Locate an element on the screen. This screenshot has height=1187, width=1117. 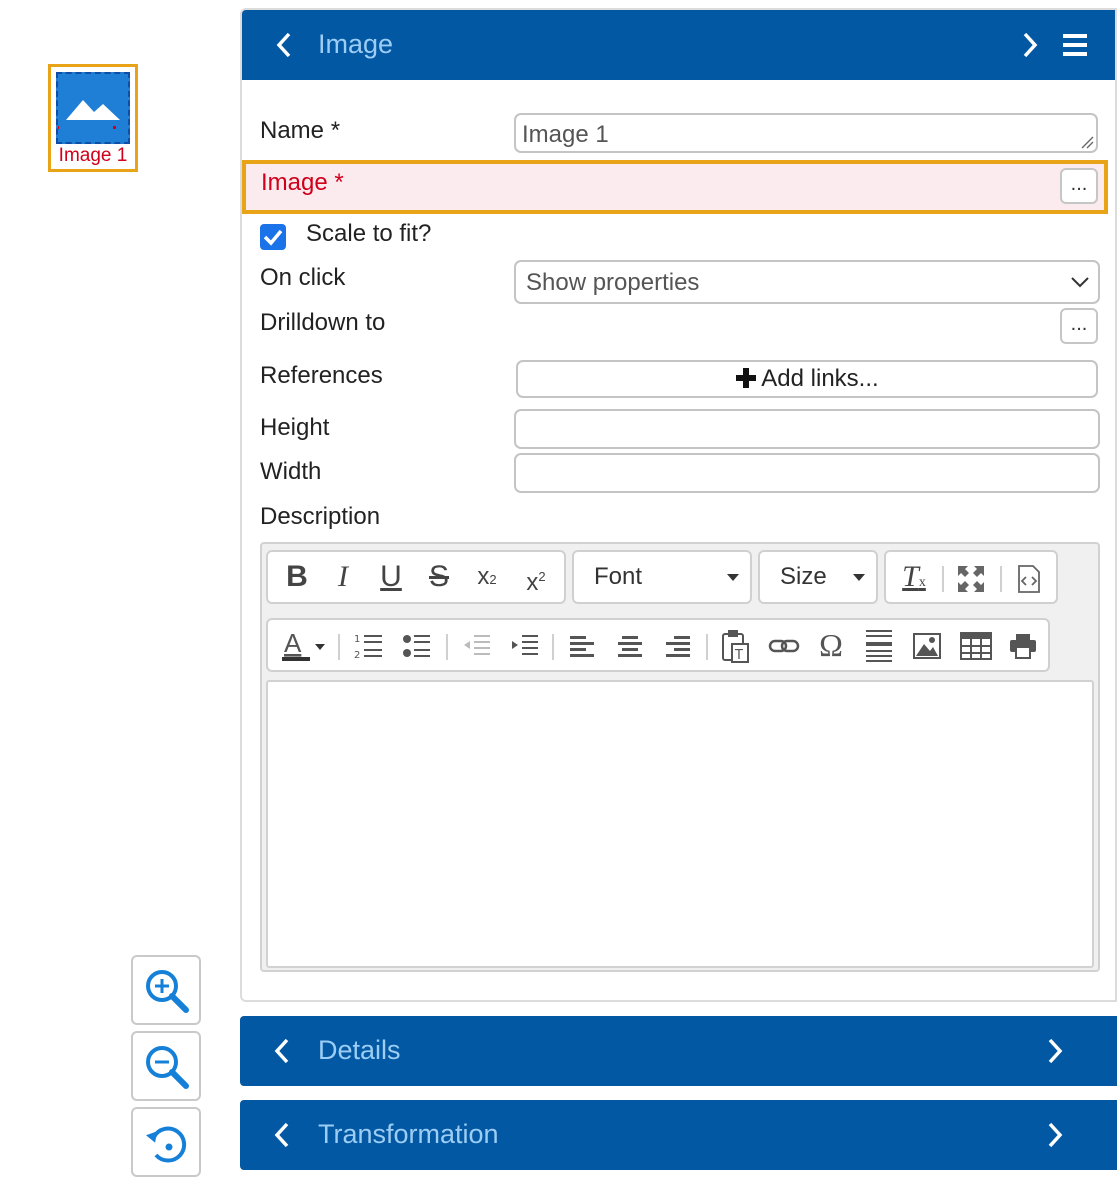
zoom-out-icon is located at coordinates (167, 1067).